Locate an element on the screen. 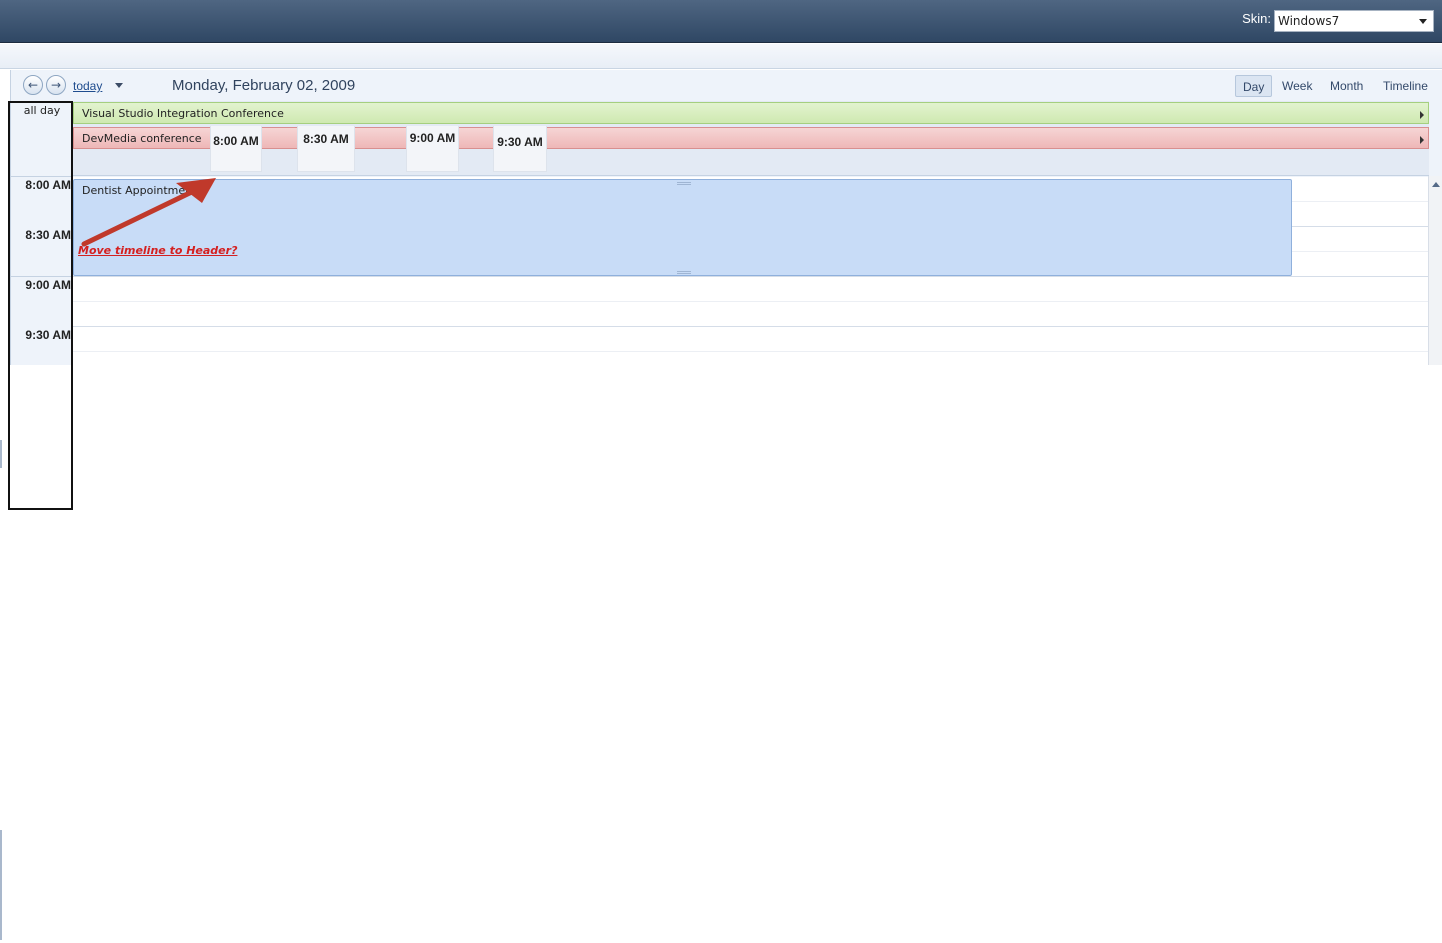 The image size is (1442, 943). resize-handle-top is located at coordinates (684, 183).